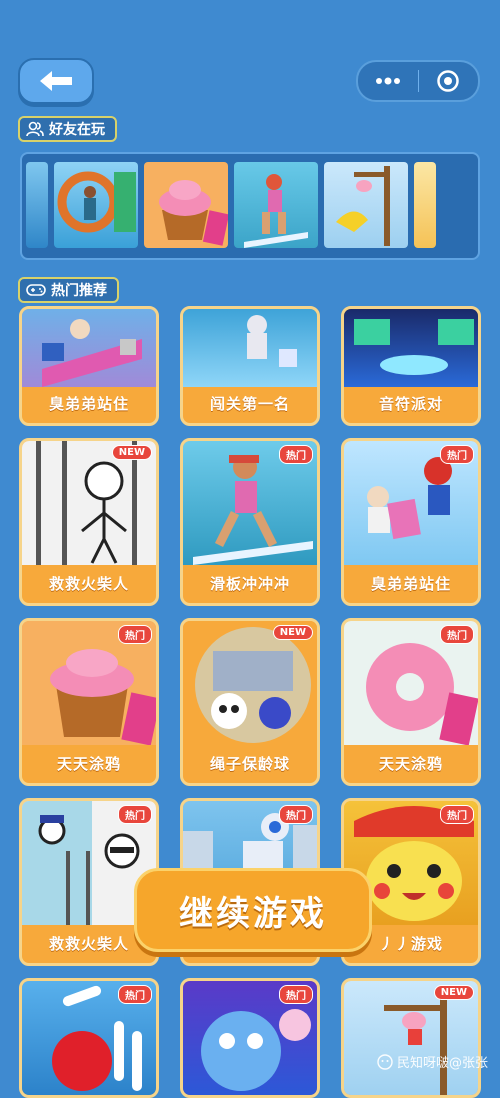  Describe the element at coordinates (35, 129) in the screenshot. I see `friends-icon` at that location.